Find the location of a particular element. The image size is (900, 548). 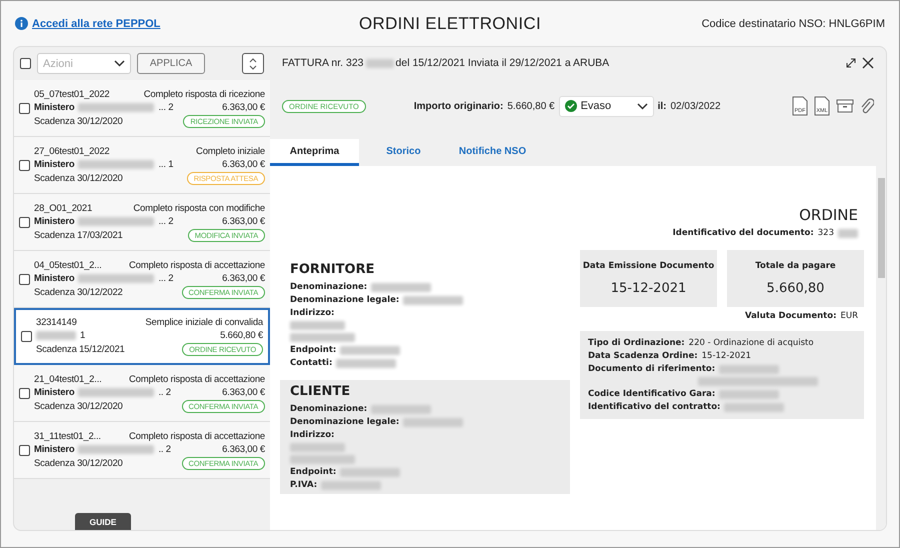

peppol-link: Accedi alla rete PEPPOL is located at coordinates (96, 24).